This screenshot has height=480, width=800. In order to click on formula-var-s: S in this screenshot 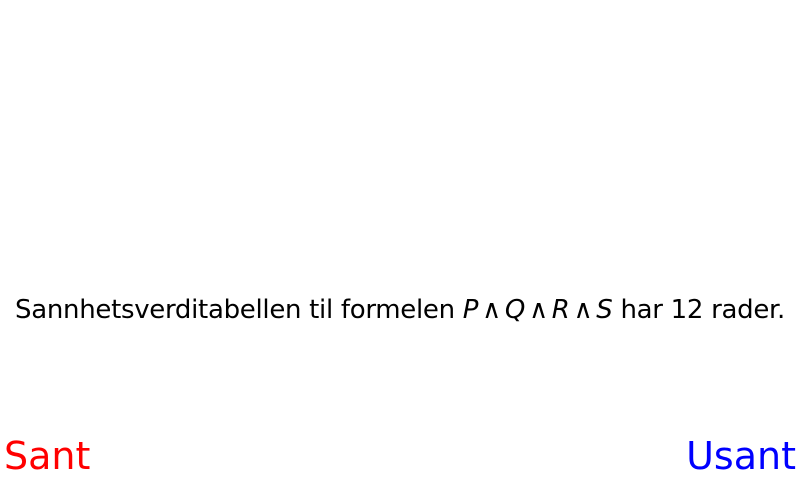, I will do `click(604, 310)`.